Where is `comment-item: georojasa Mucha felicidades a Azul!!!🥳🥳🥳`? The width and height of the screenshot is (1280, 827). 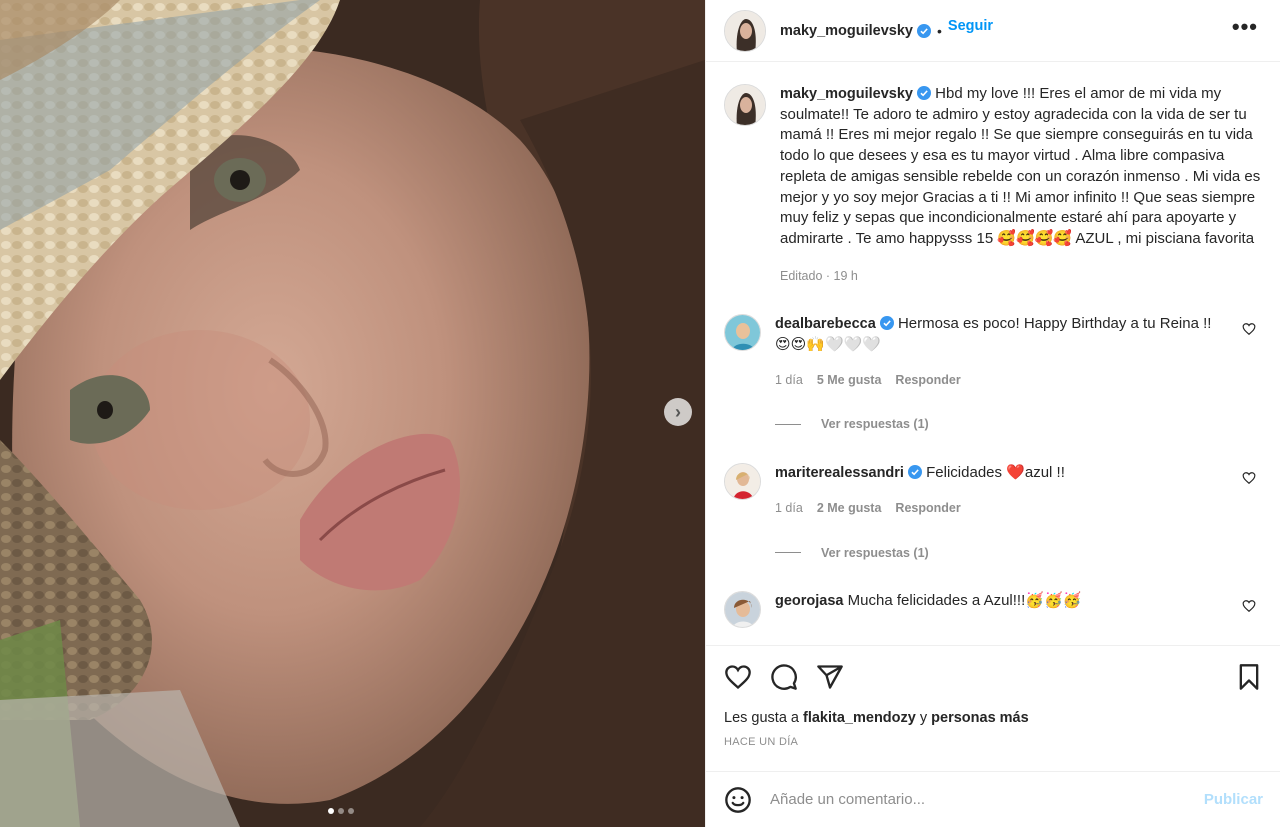
comment-item: georojasa Mucha felicidades a Azul!!!🥳🥳🥳 is located at coordinates (994, 610).